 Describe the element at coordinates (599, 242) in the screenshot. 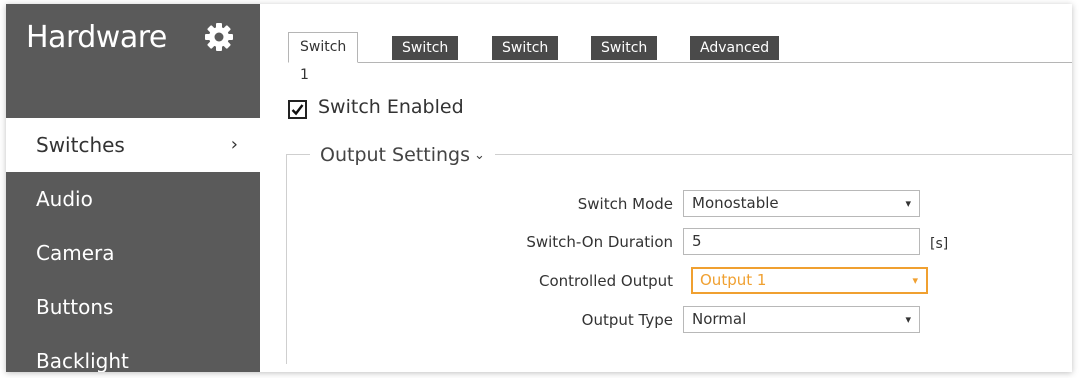

I see `switch-on-duration-label: Switch-On Duration` at that location.